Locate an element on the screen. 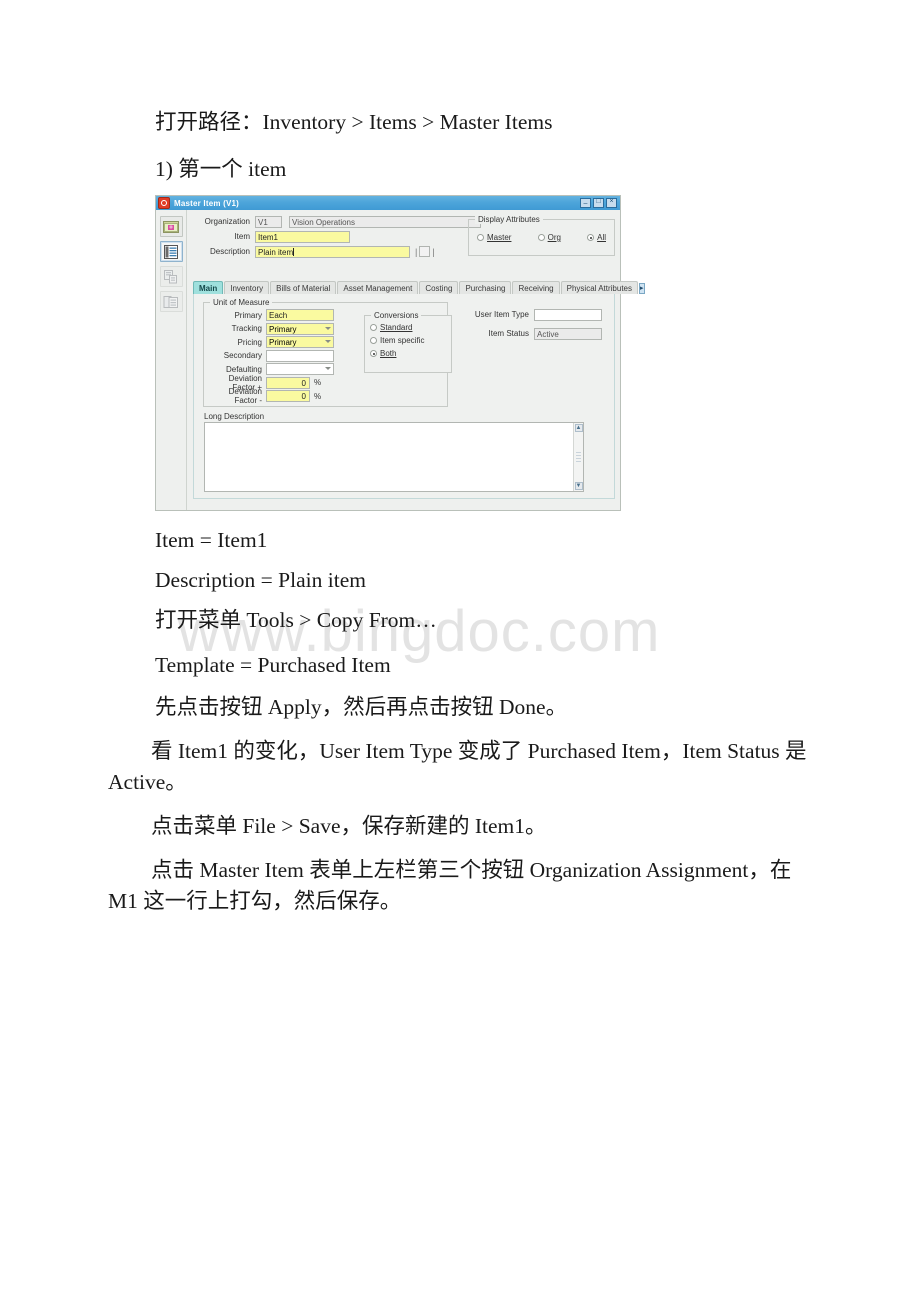 The image size is (920, 1302). item-list-icon is located at coordinates (171, 251).